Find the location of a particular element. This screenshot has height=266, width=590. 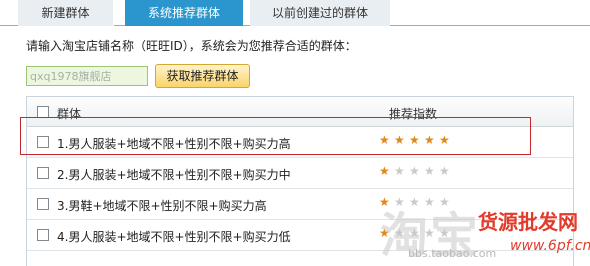

table-row: 2.男人服装+地域不限+性别不限+购买力中 ★ ★ ★ ★ ★ is located at coordinates (300, 173).